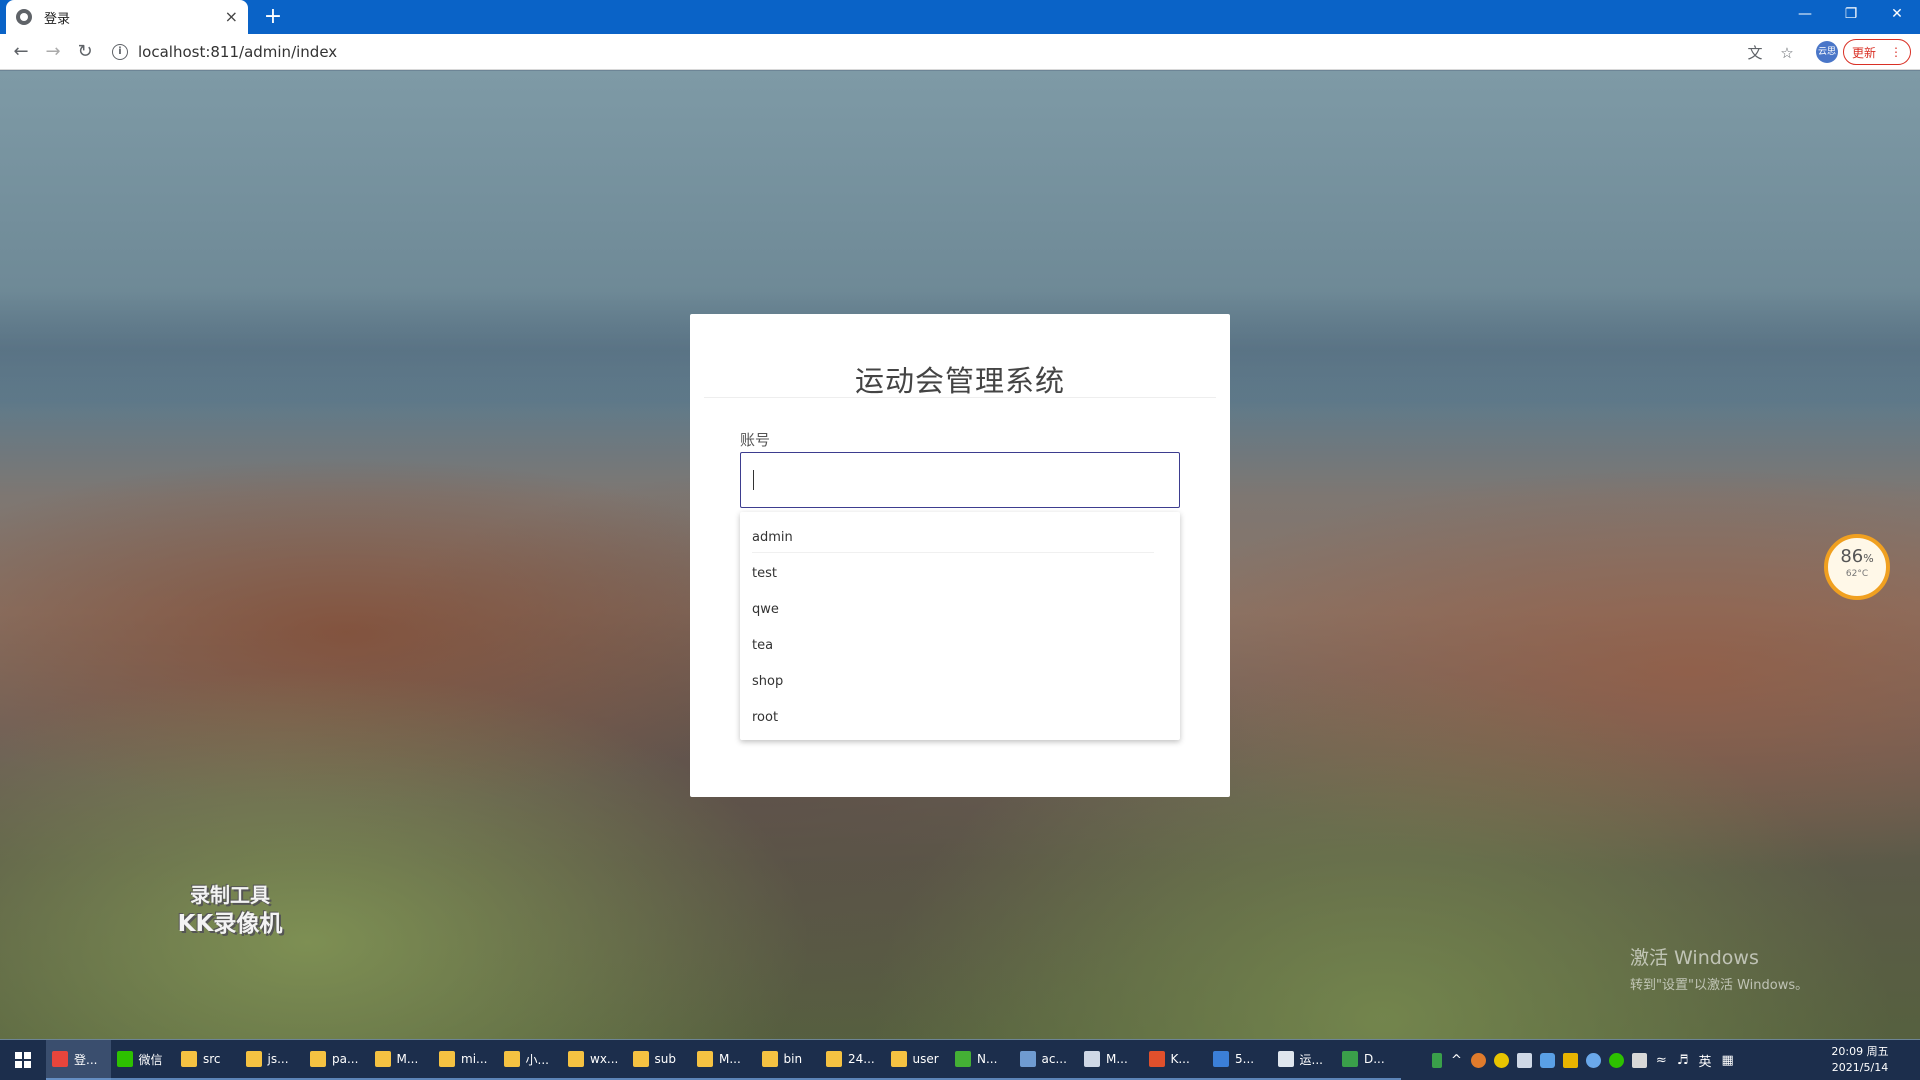 This screenshot has height=1080, width=1920. I want to click on update-button: 更新 ⋮, so click(1877, 52).